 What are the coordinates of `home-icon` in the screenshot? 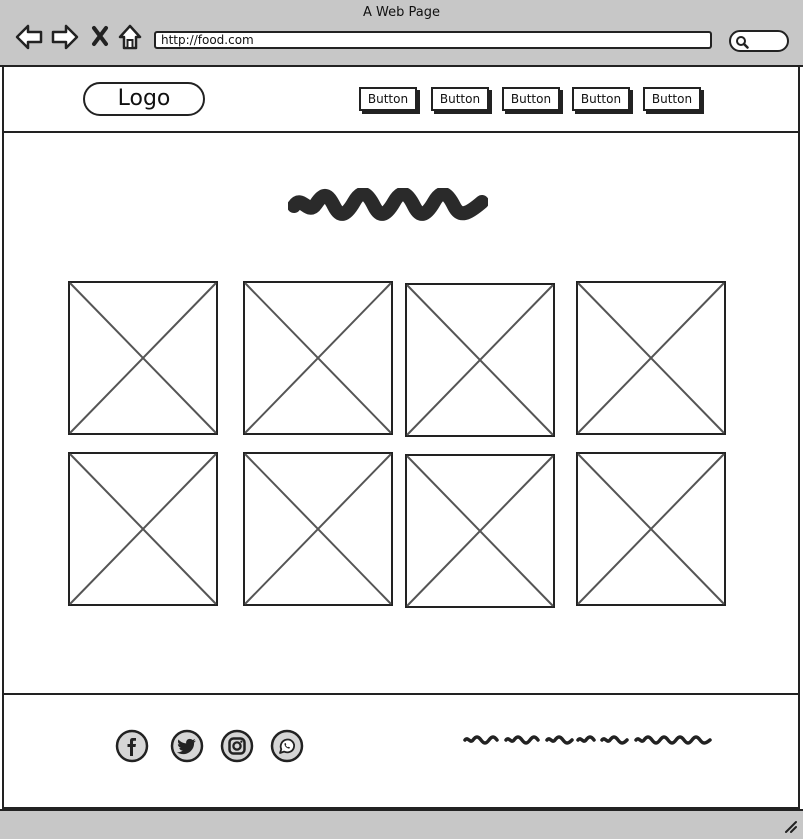 It's located at (131, 37).